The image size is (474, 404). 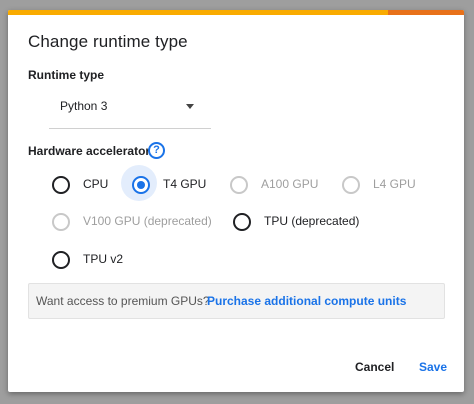 I want to click on radio-dot, so click(x=141, y=185).